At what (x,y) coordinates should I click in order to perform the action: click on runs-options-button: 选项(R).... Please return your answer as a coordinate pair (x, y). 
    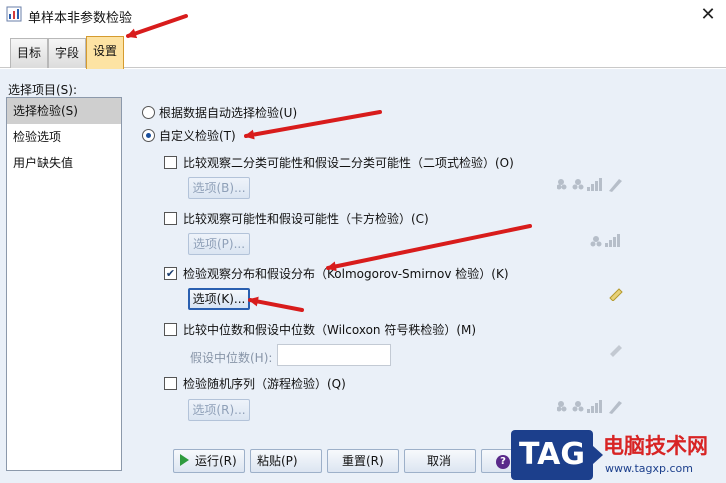
    Looking at the image, I should click on (219, 410).